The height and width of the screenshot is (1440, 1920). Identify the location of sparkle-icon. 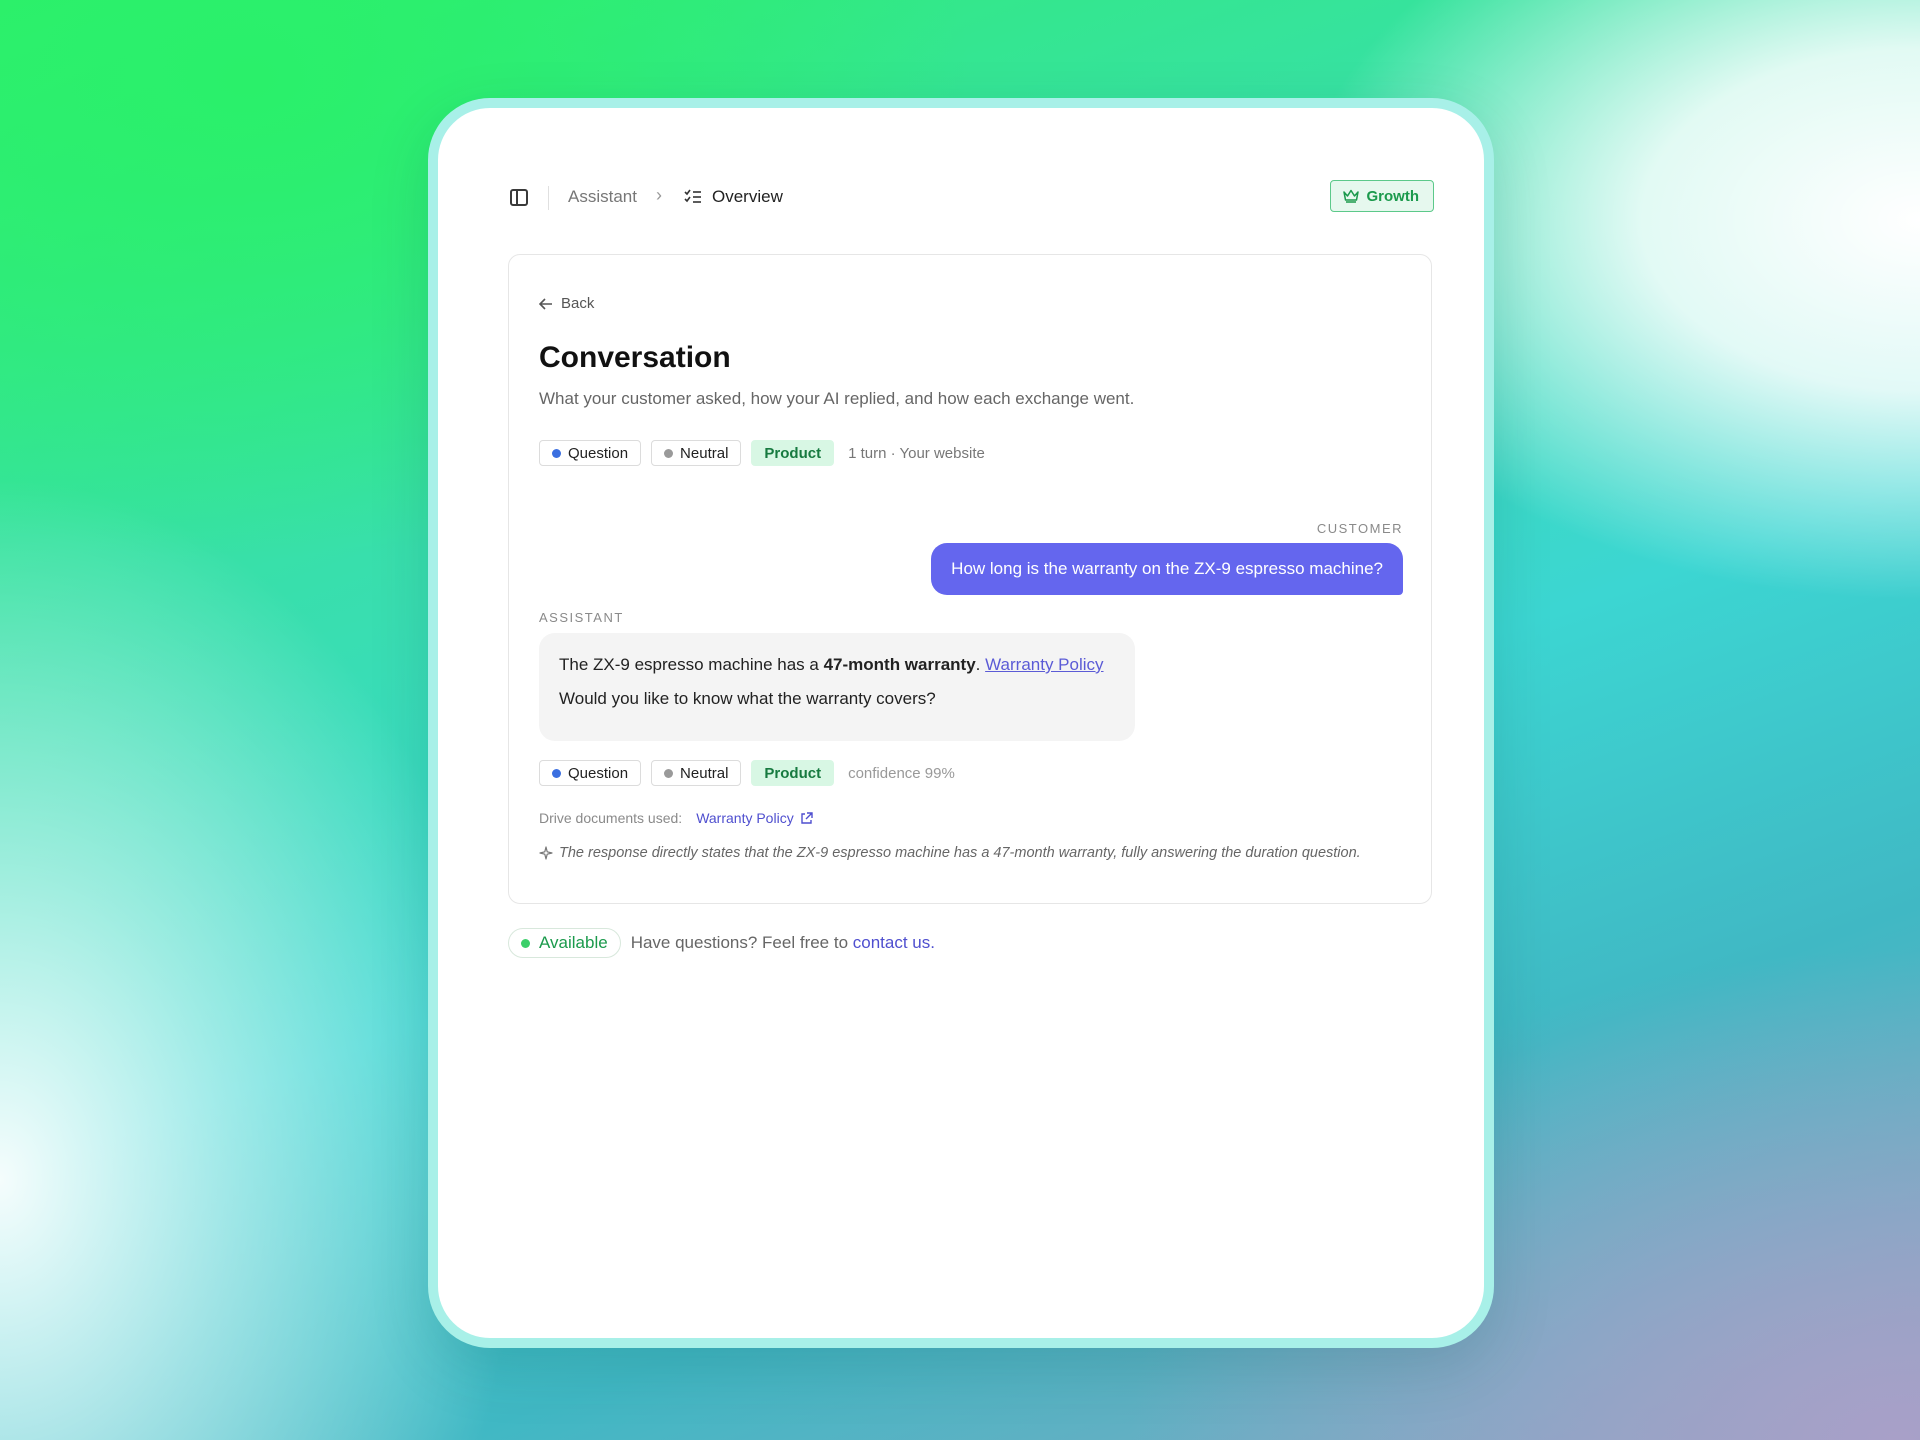
(546, 853).